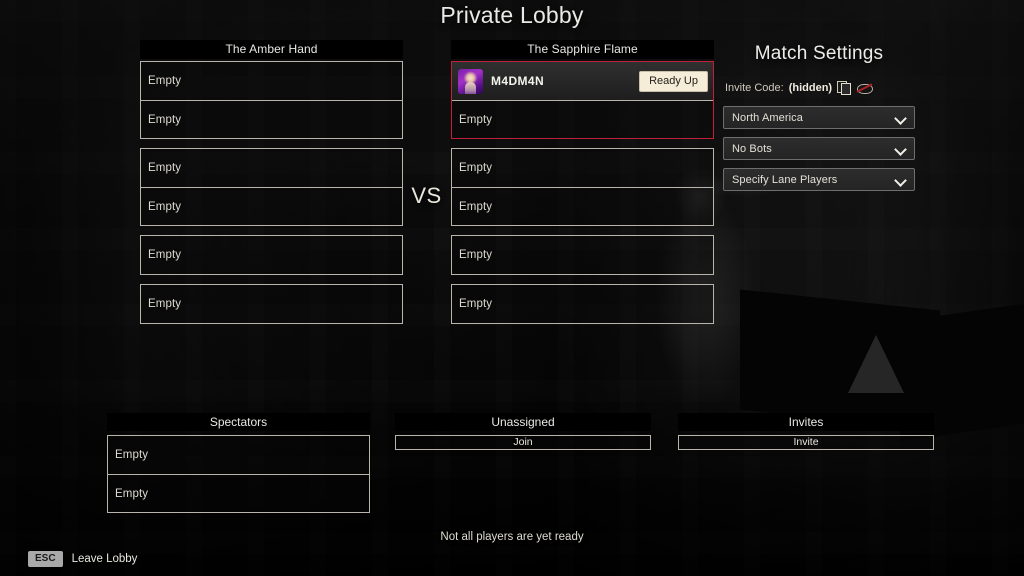 This screenshot has width=1024, height=576. I want to click on spectators-slot-group: Empty Empty, so click(238, 474).